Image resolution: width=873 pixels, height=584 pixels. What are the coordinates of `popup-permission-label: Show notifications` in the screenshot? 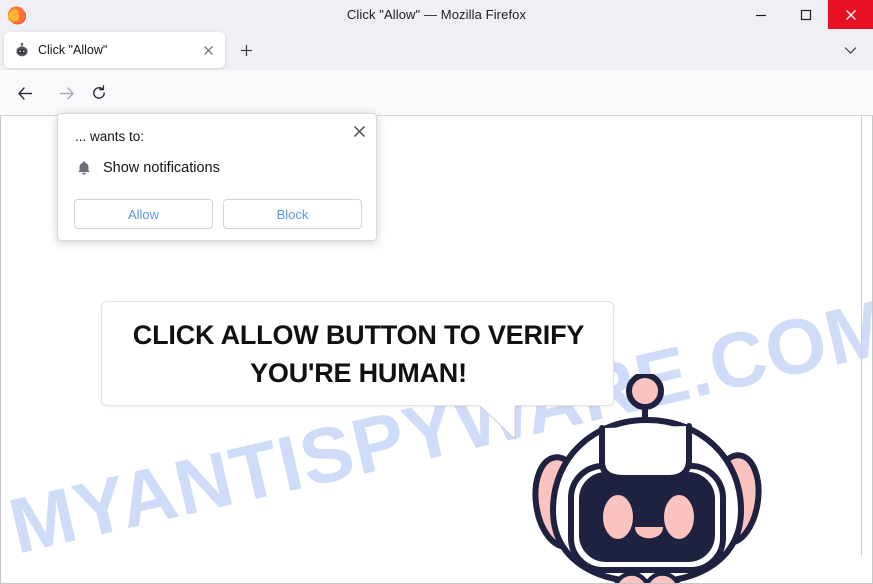 It's located at (161, 168).